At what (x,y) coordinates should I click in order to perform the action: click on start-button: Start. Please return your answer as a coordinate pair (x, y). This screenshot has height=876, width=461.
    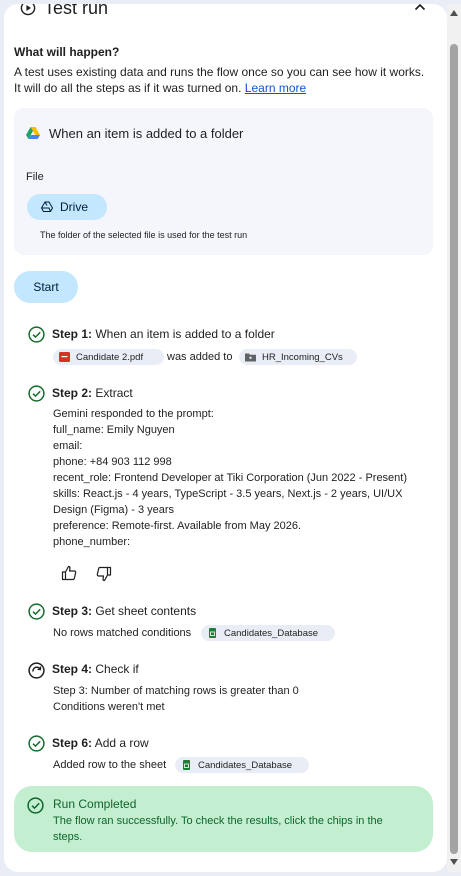
    Looking at the image, I should click on (46, 287).